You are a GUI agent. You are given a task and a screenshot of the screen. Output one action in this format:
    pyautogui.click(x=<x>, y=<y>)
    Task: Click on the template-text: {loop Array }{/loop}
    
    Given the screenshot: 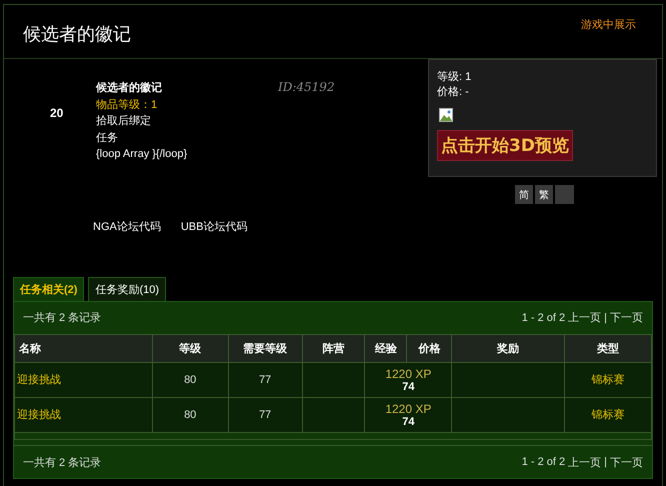 What is the action you would take?
    pyautogui.click(x=142, y=154)
    